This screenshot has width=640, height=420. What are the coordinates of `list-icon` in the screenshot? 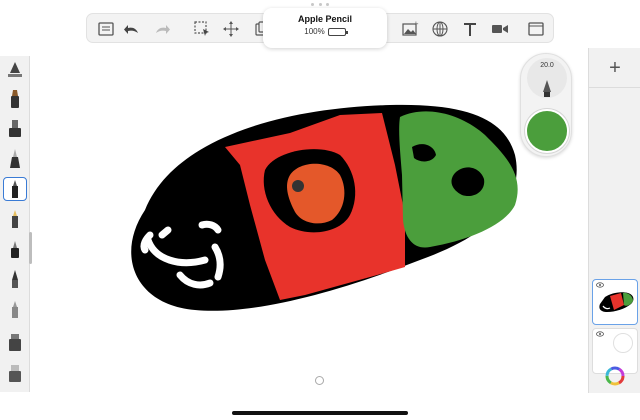 It's located at (106, 29).